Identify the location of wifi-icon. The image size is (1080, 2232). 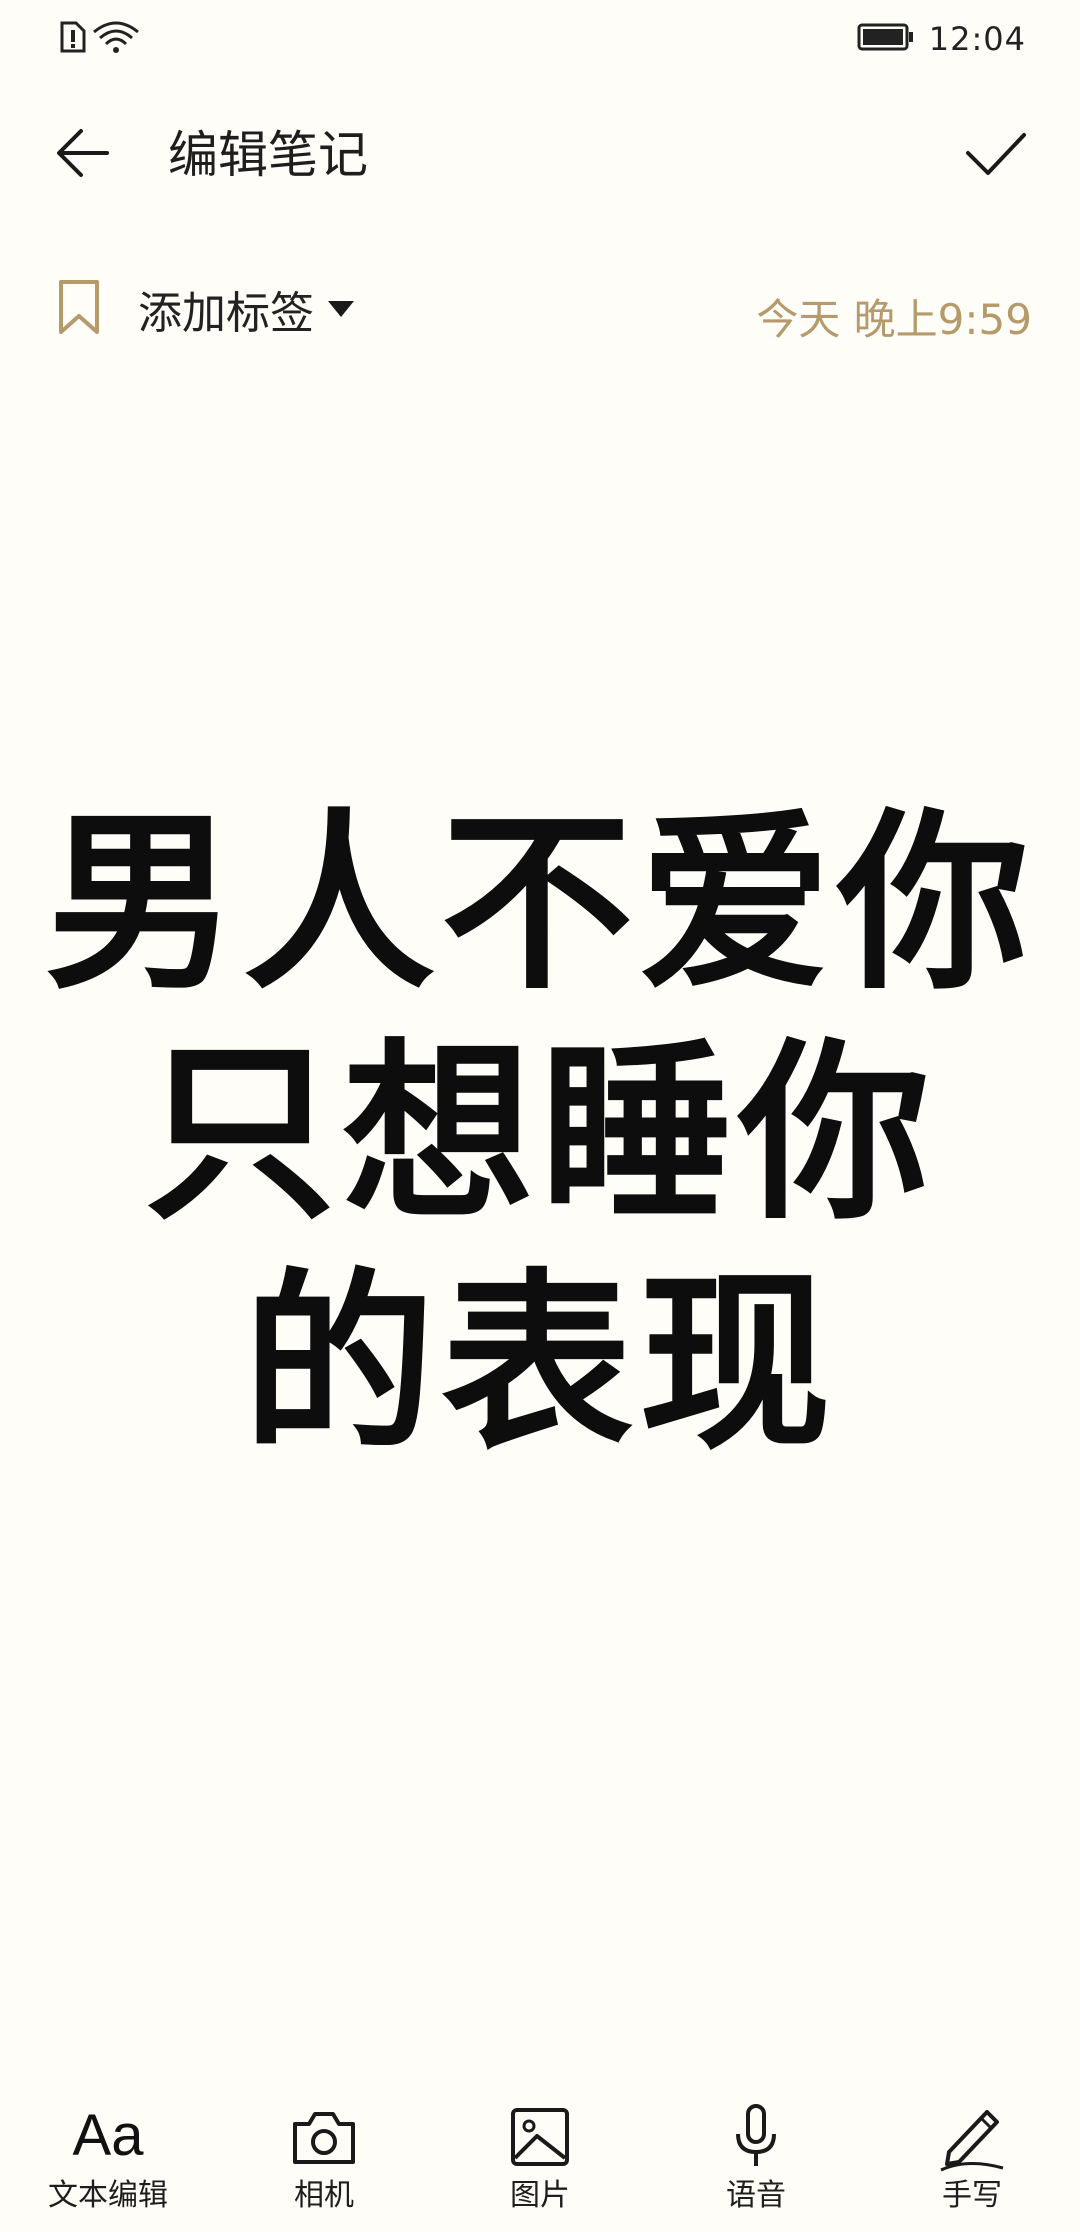
(116, 39).